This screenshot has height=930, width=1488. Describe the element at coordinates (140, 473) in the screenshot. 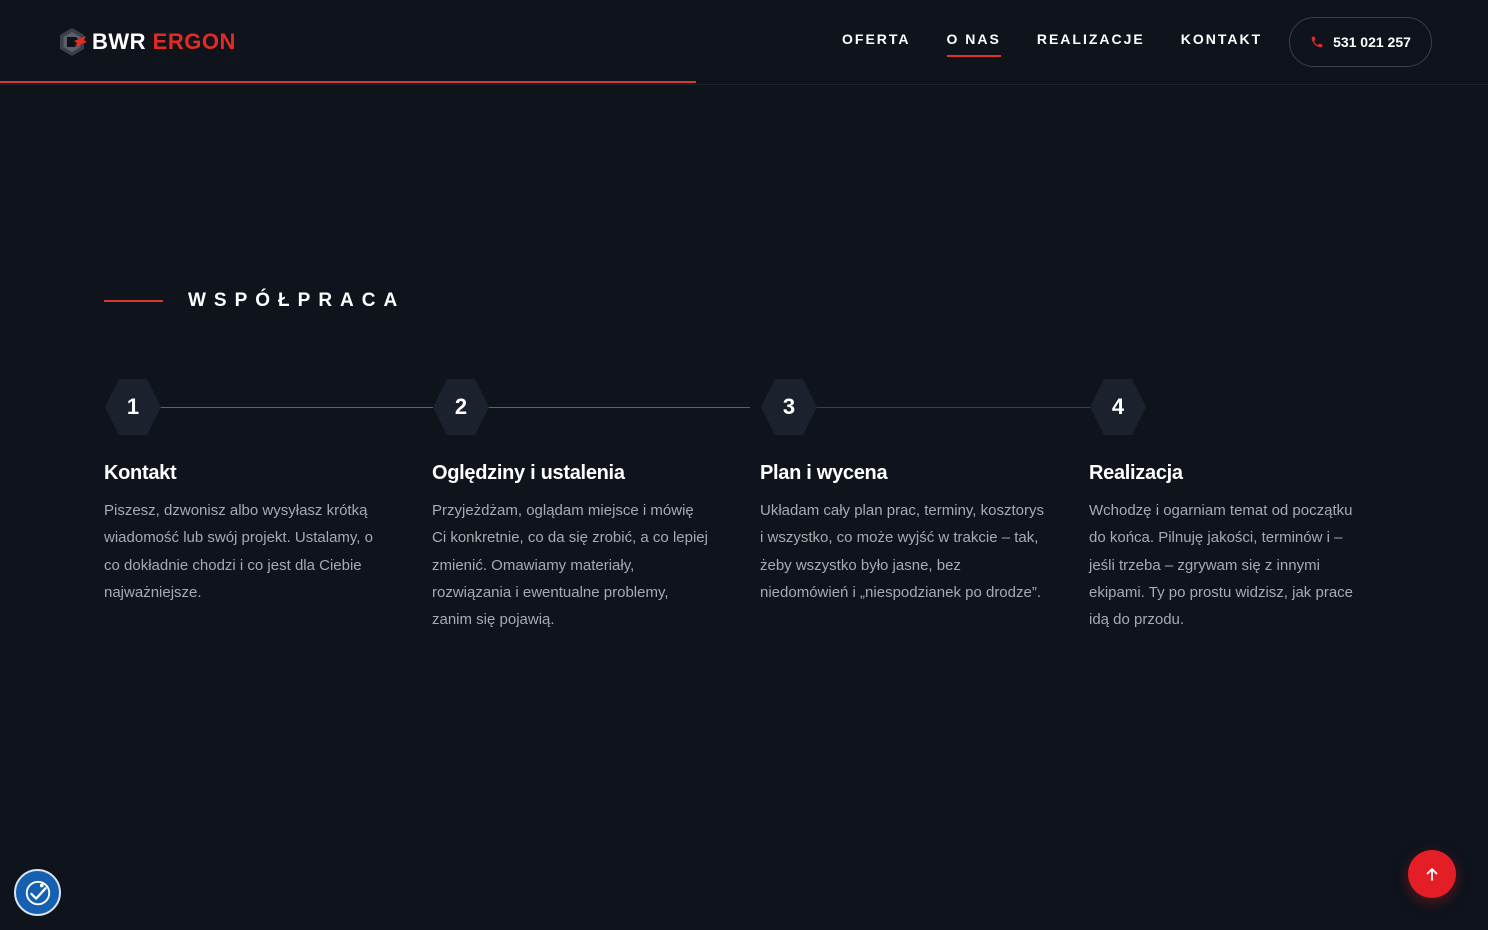

I see `step-title: Kontakt` at that location.